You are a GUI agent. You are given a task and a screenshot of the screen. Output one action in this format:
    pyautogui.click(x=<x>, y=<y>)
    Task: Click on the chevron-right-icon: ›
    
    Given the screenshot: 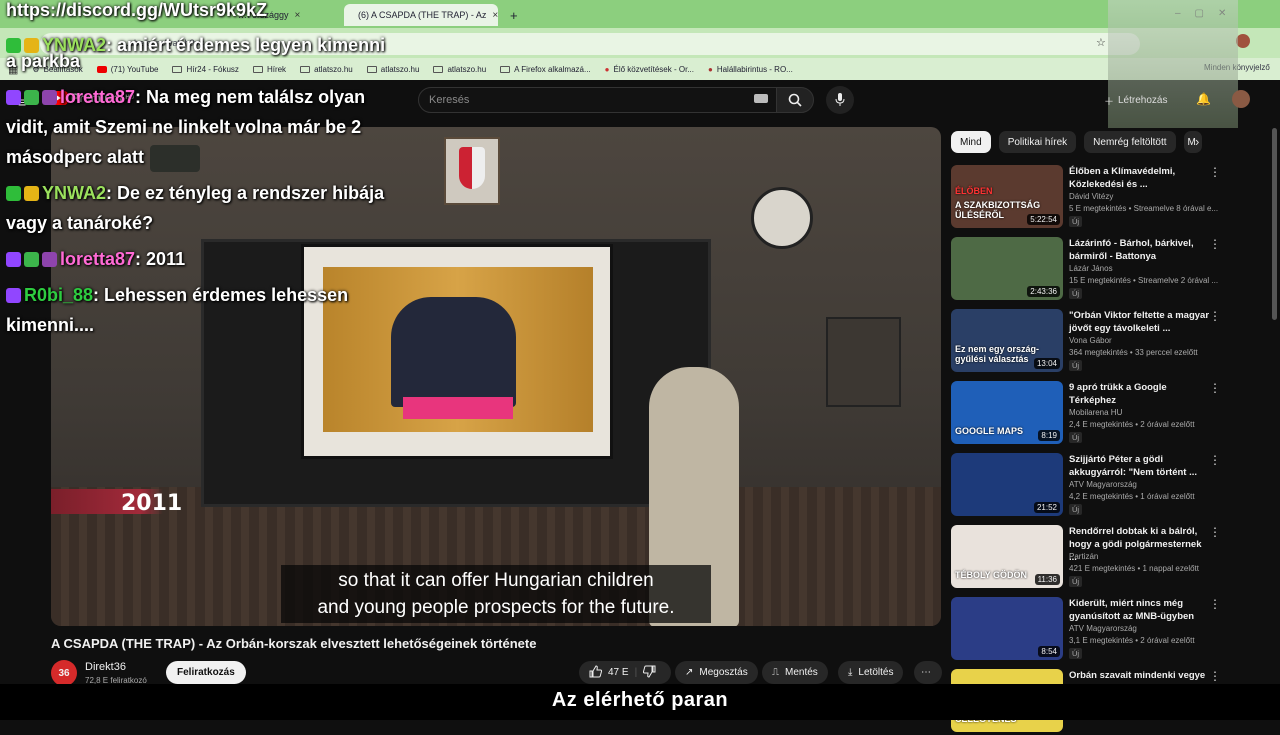 What is the action you would take?
    pyautogui.click(x=1197, y=141)
    